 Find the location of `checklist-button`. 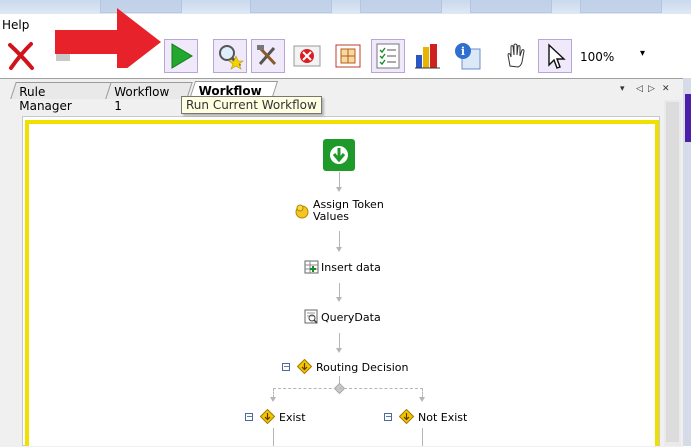

checklist-button is located at coordinates (388, 56).